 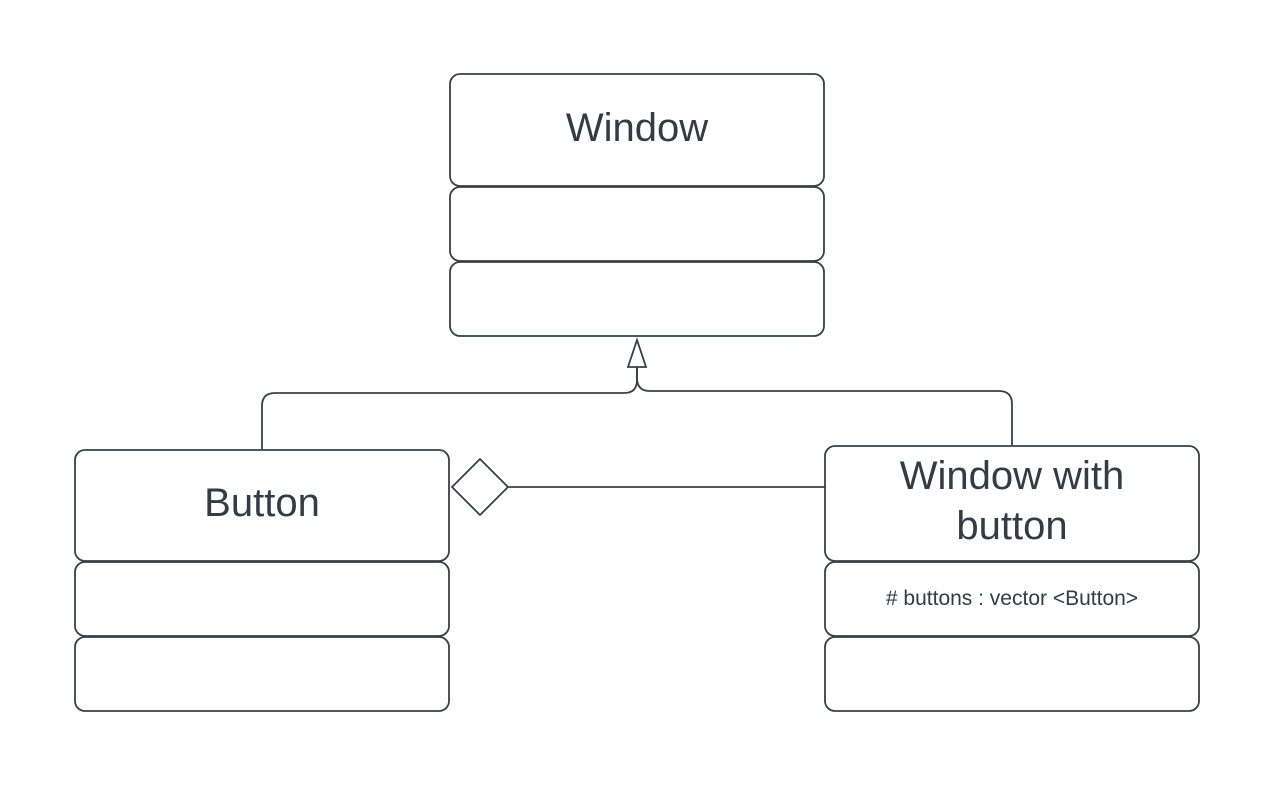 What do you see at coordinates (637, 299) in the screenshot?
I see `class-window-methods-compartment` at bounding box center [637, 299].